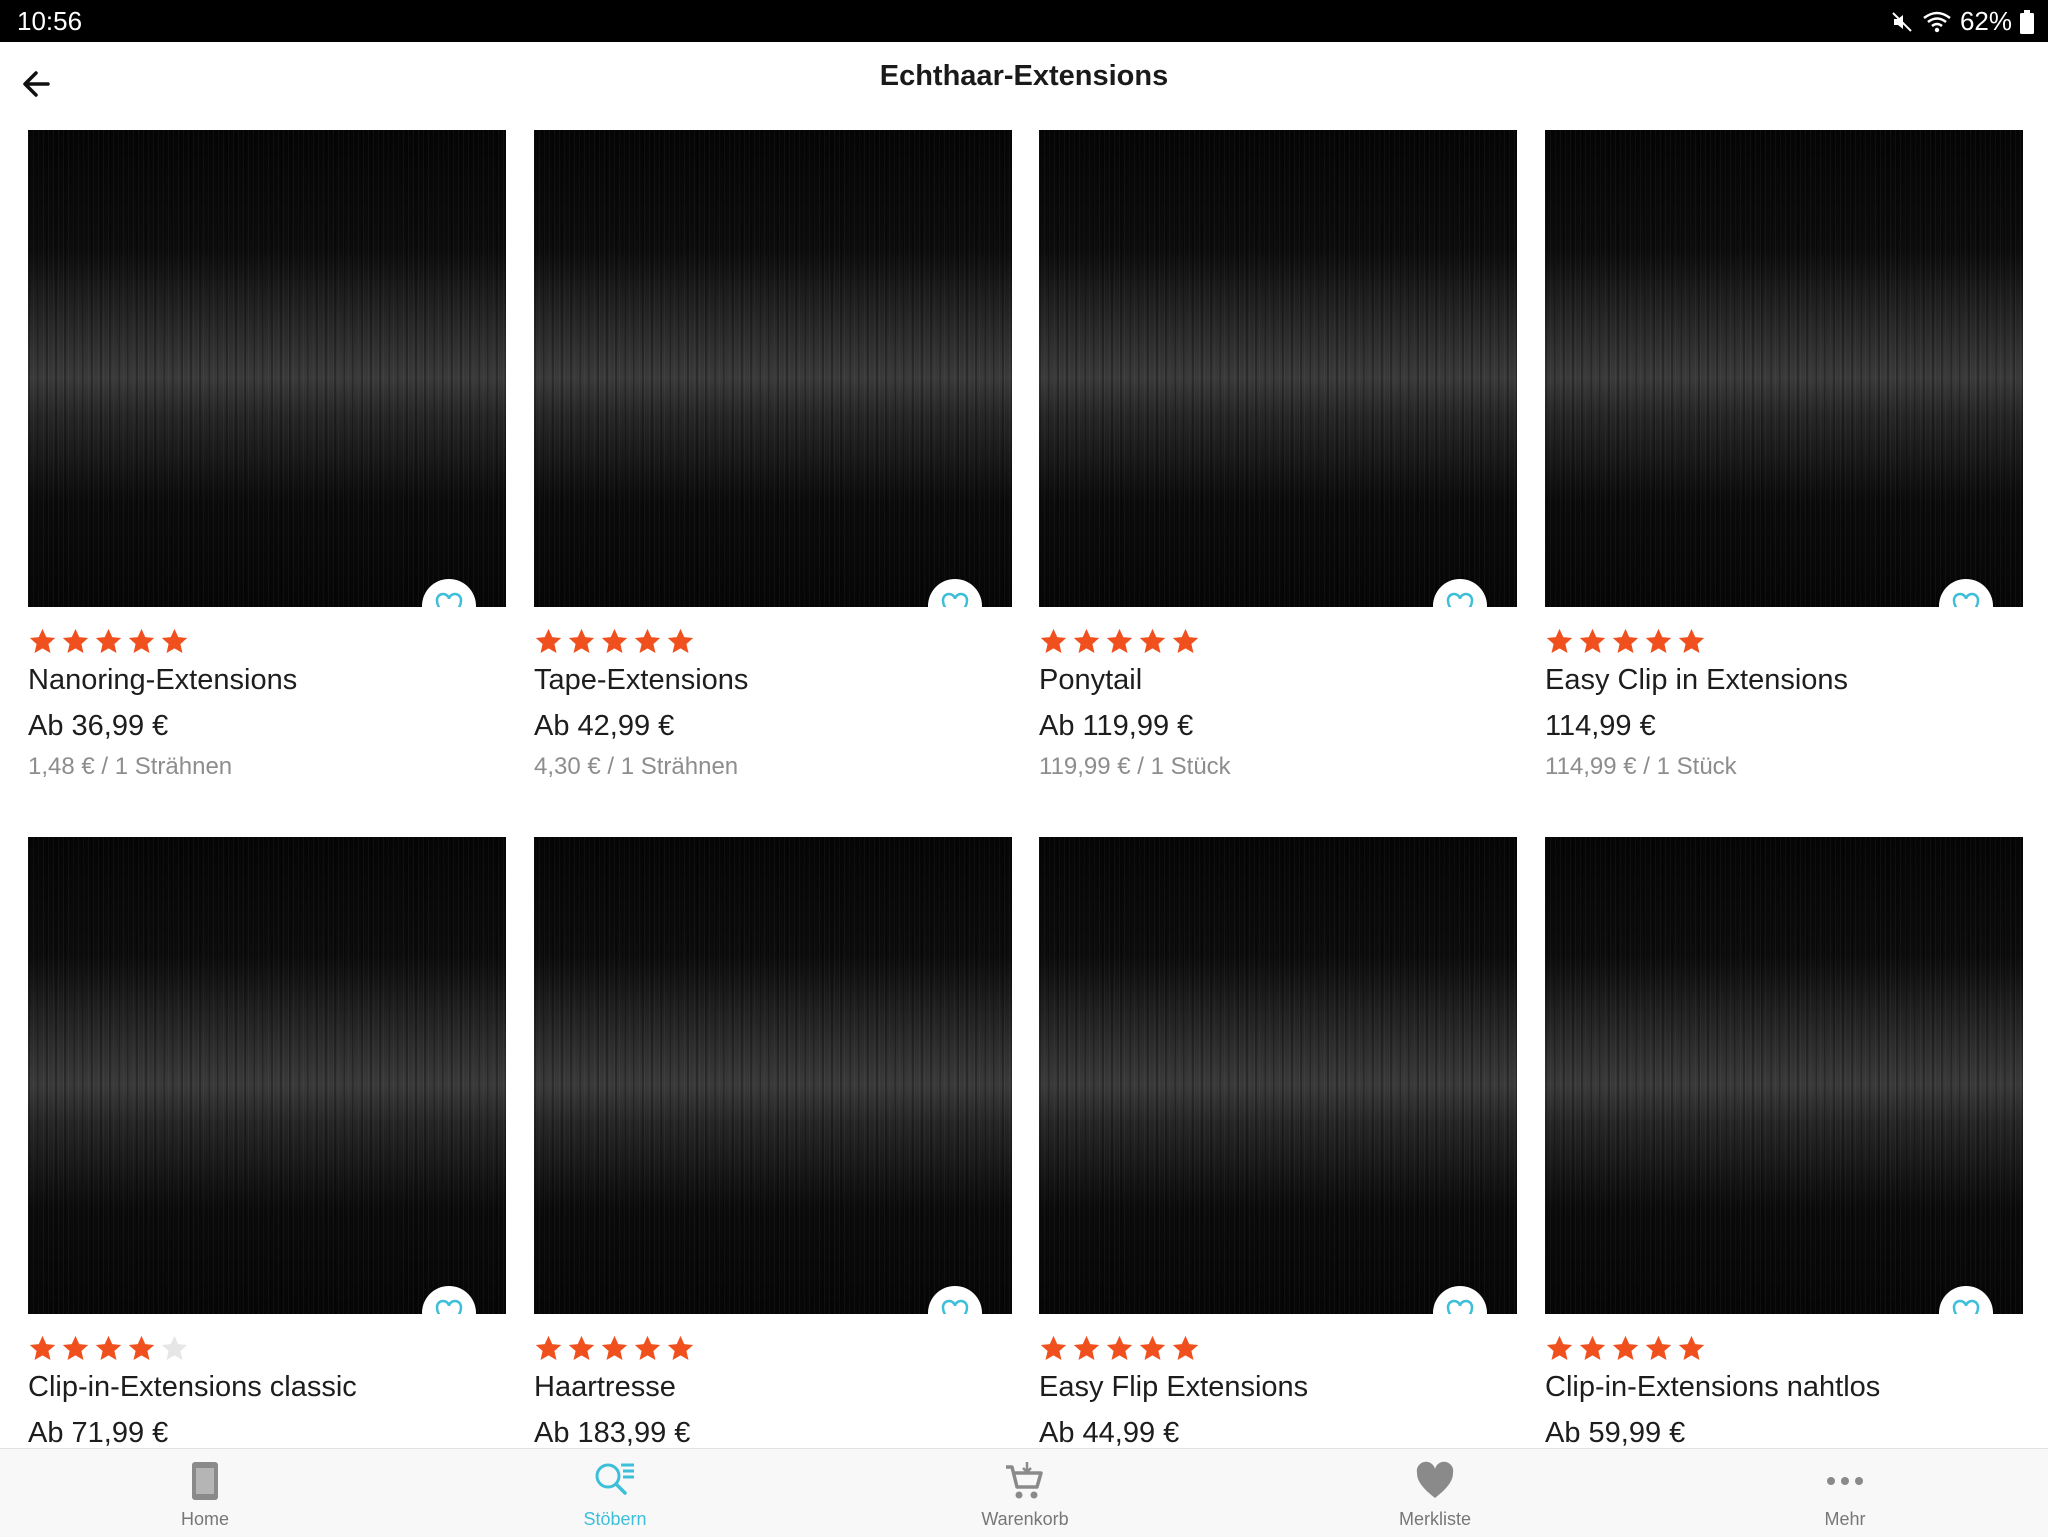 The height and width of the screenshot is (1537, 2048). Describe the element at coordinates (604, 726) in the screenshot. I see `product-price: Ab 42,99 €` at that location.